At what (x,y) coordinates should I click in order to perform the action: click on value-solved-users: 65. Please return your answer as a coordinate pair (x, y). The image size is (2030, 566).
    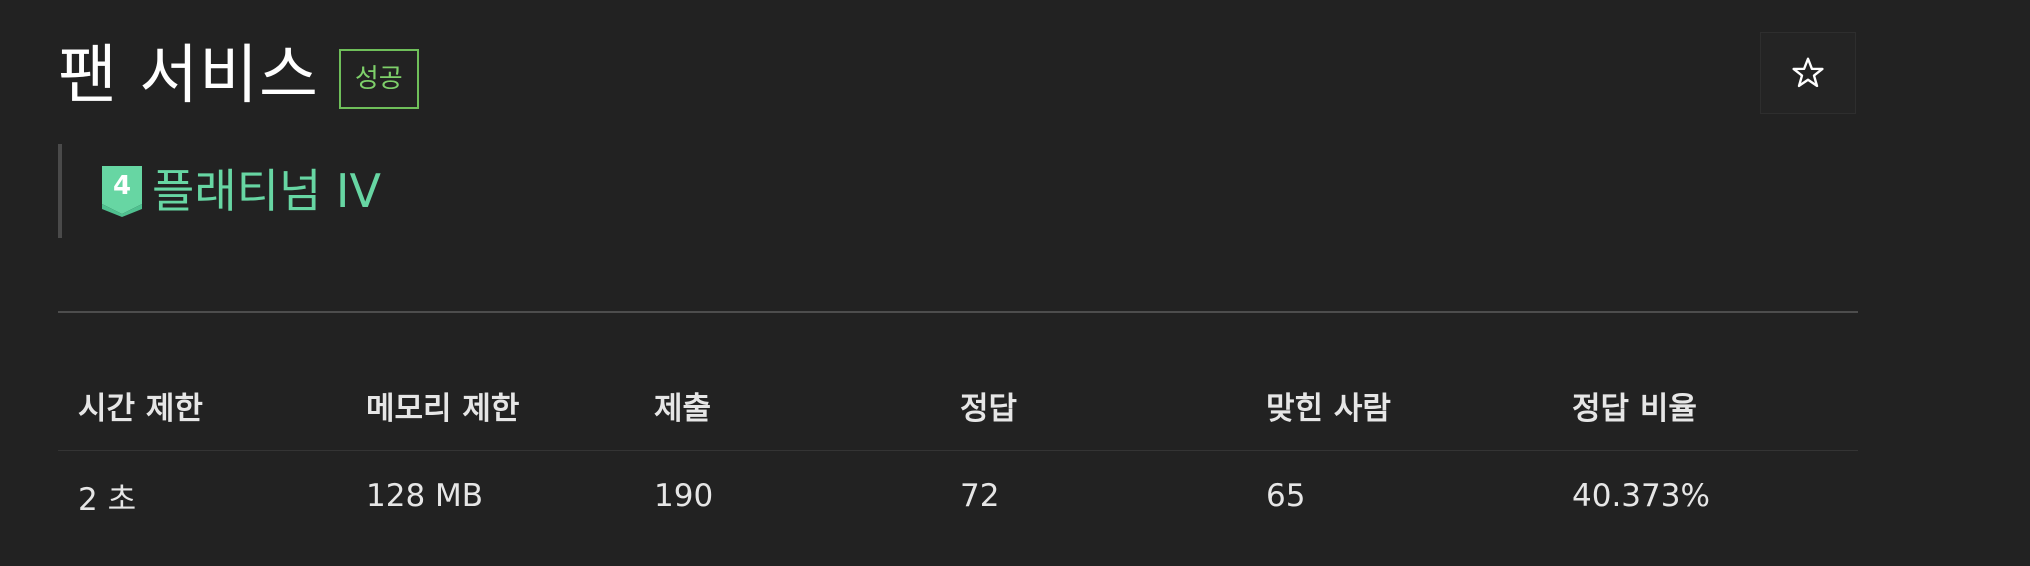
    Looking at the image, I should click on (1399, 496).